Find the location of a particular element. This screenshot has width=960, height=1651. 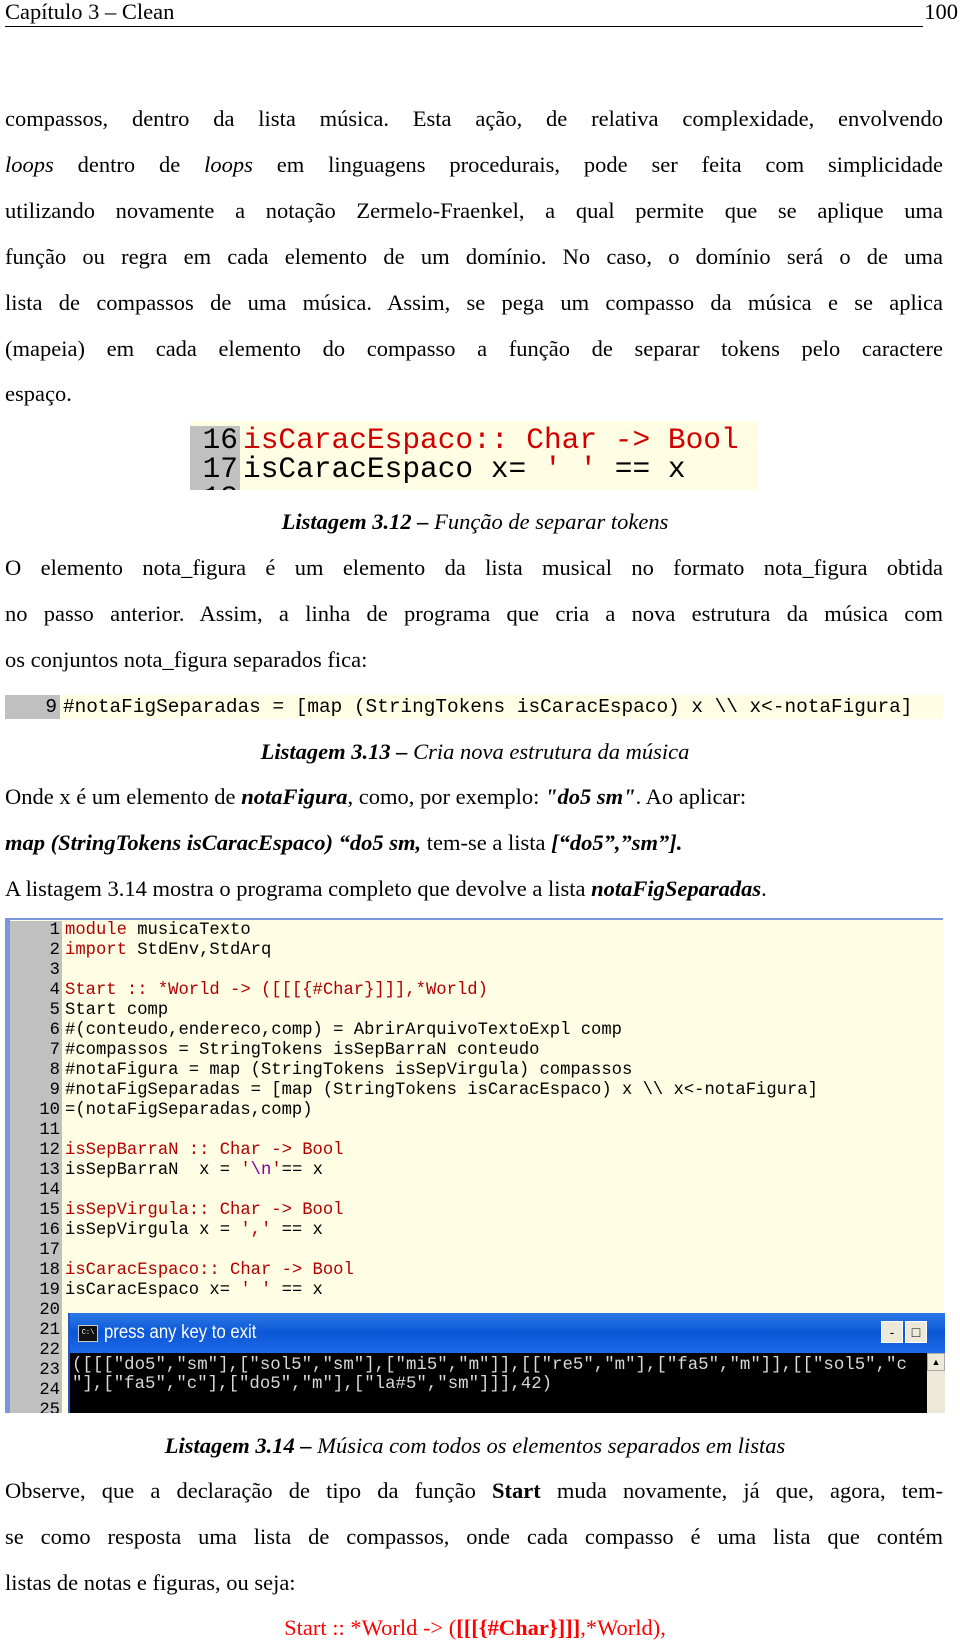

line-number: 1 is located at coordinates (36, 931).